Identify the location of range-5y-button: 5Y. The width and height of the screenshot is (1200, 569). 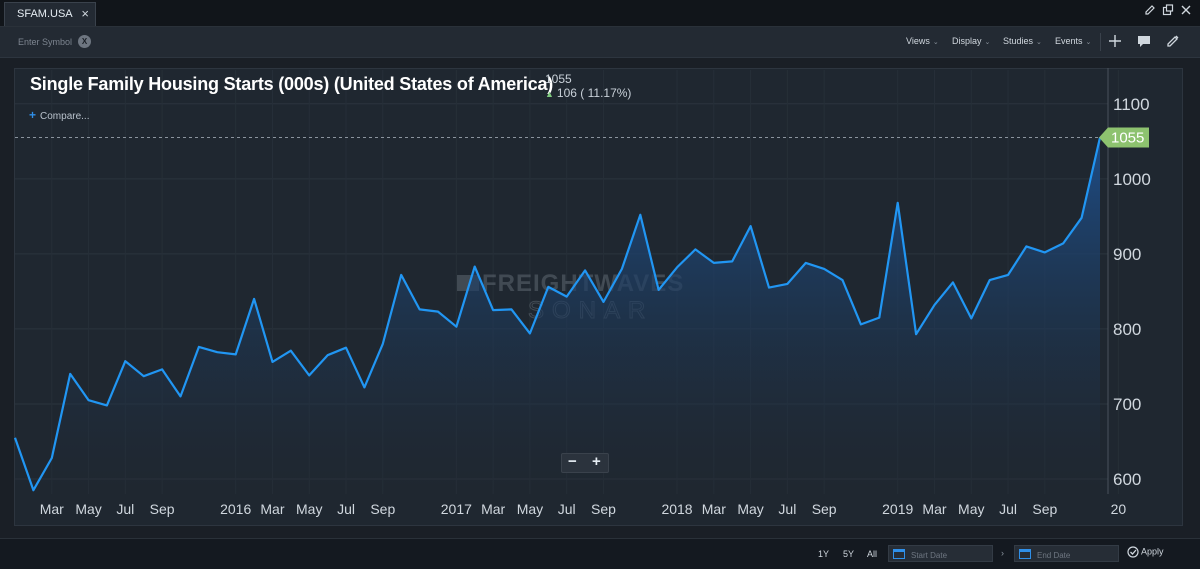
(848, 554).